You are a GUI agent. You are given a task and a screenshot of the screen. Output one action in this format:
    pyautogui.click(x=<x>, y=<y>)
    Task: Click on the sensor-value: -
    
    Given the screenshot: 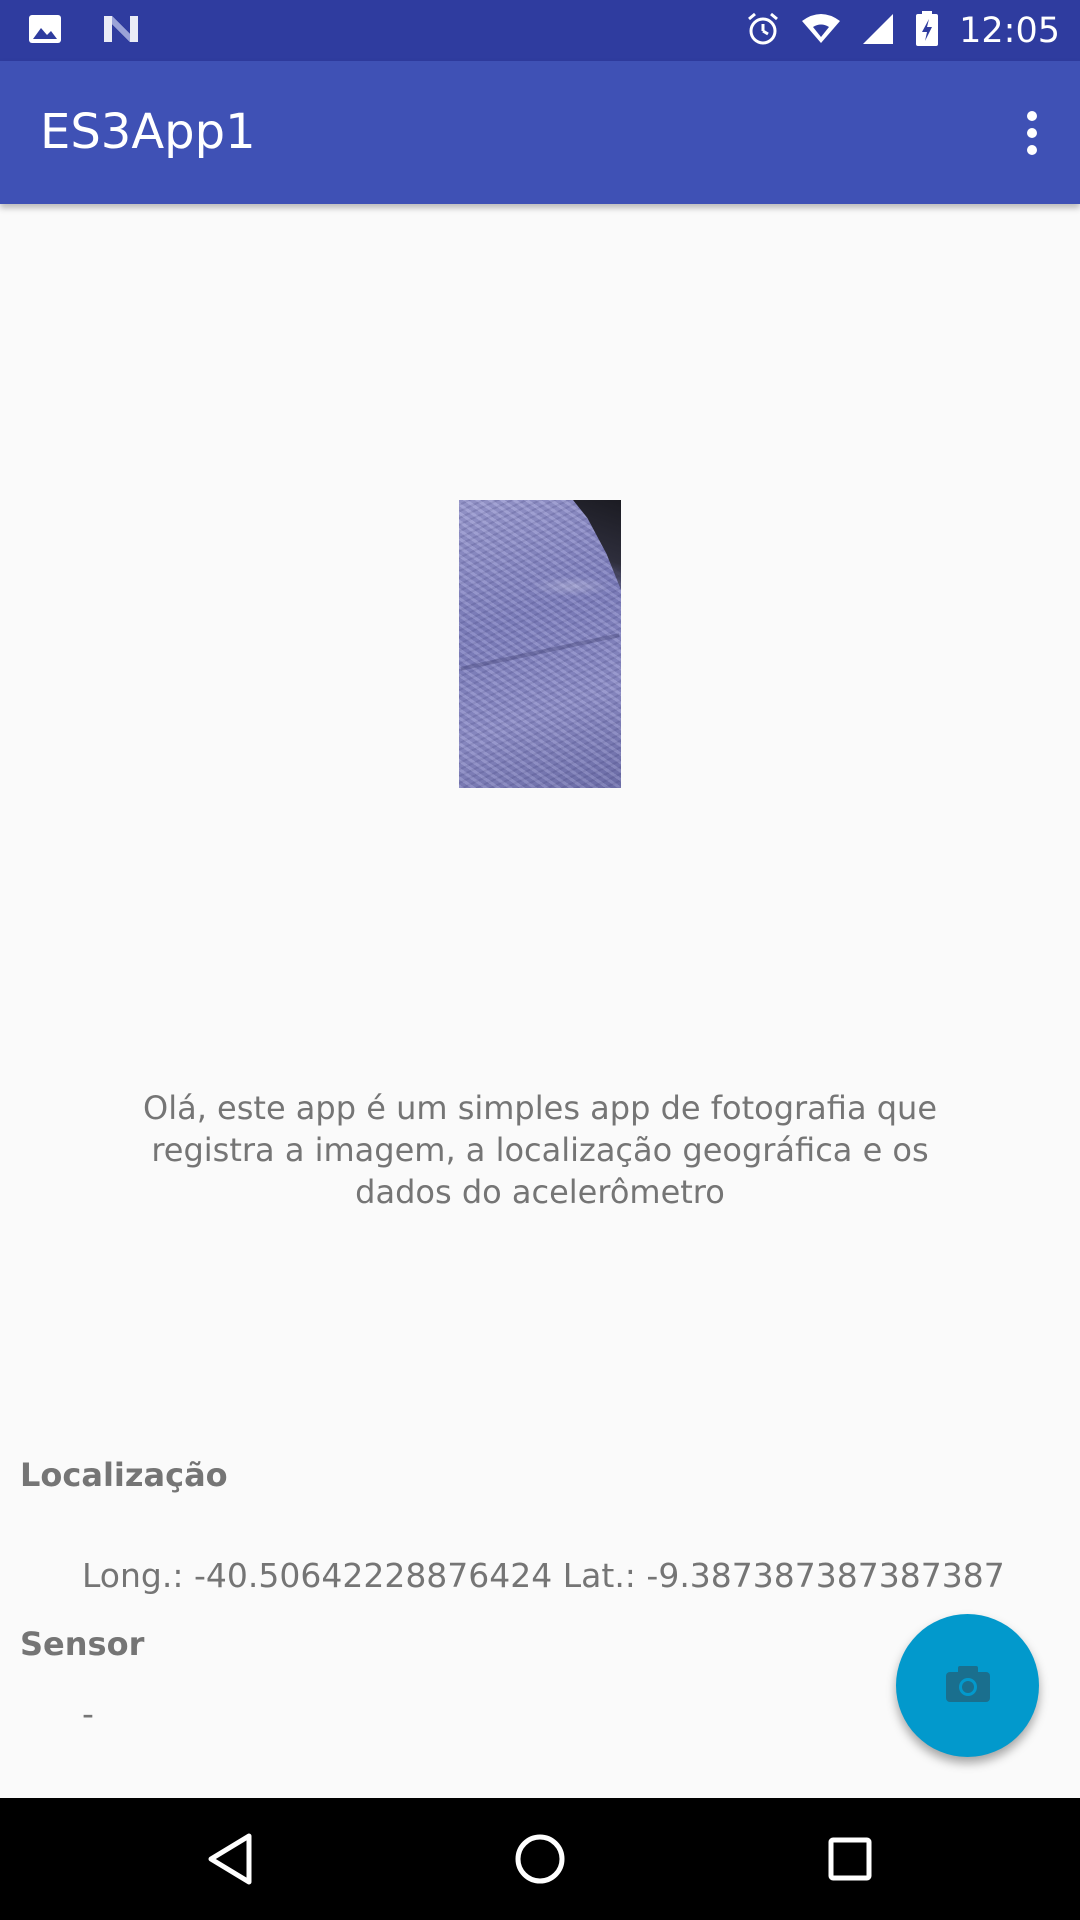 What is the action you would take?
    pyautogui.click(x=88, y=1713)
    